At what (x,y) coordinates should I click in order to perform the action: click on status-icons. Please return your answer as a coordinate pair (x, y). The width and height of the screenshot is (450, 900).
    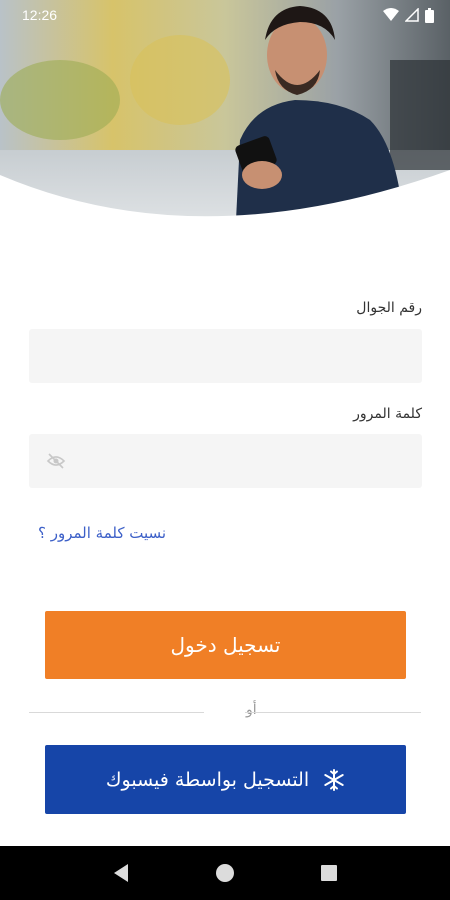
    Looking at the image, I should click on (408, 15).